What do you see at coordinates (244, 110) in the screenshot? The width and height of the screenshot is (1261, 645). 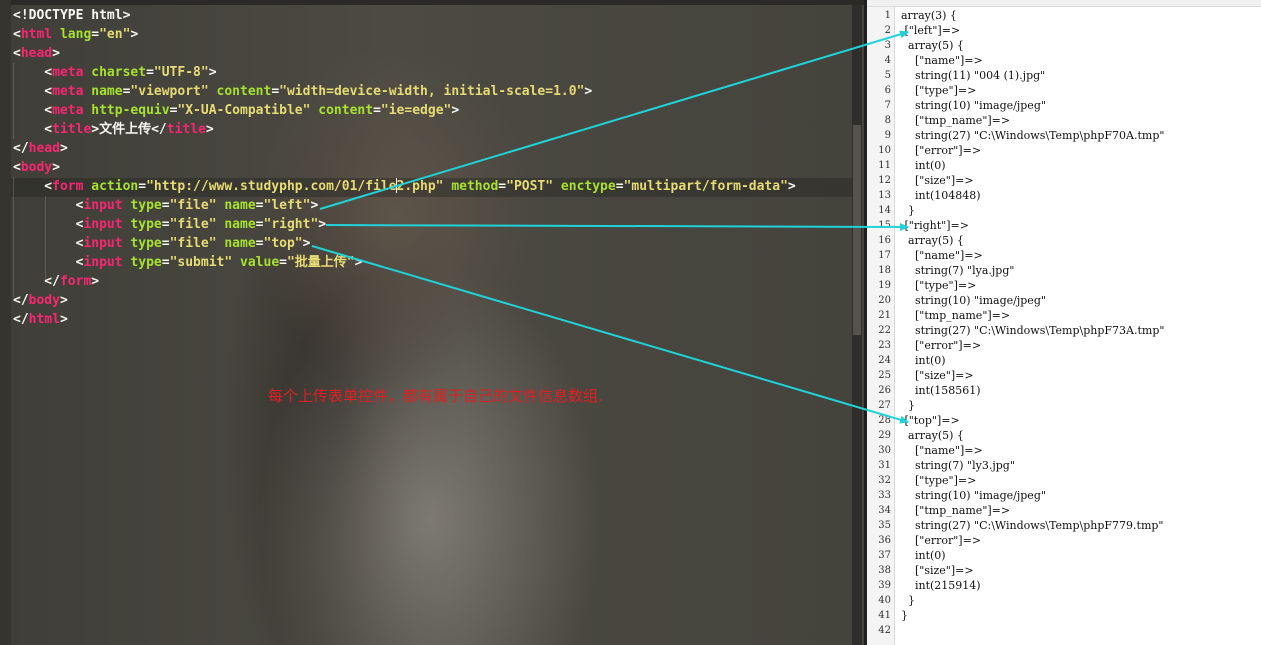 I see `code-token-str: "X-UA-Compatible"` at bounding box center [244, 110].